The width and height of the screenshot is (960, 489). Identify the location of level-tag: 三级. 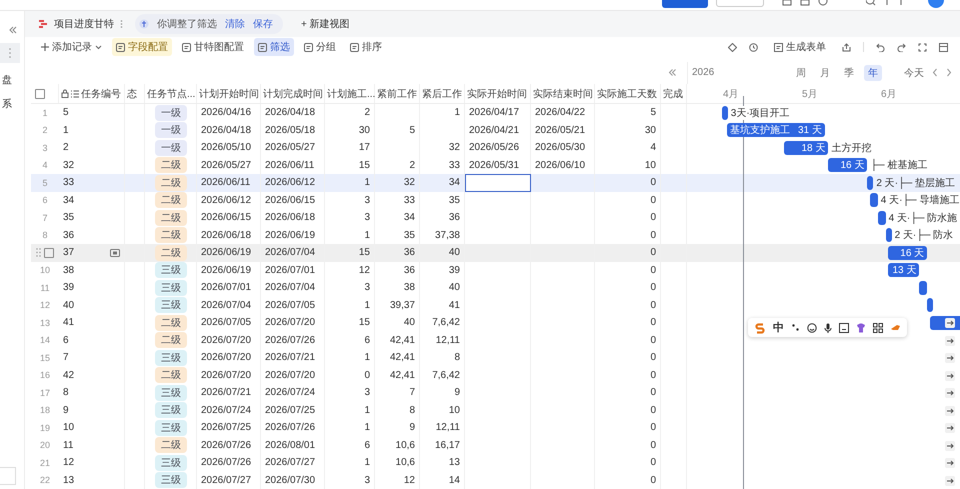
(171, 392).